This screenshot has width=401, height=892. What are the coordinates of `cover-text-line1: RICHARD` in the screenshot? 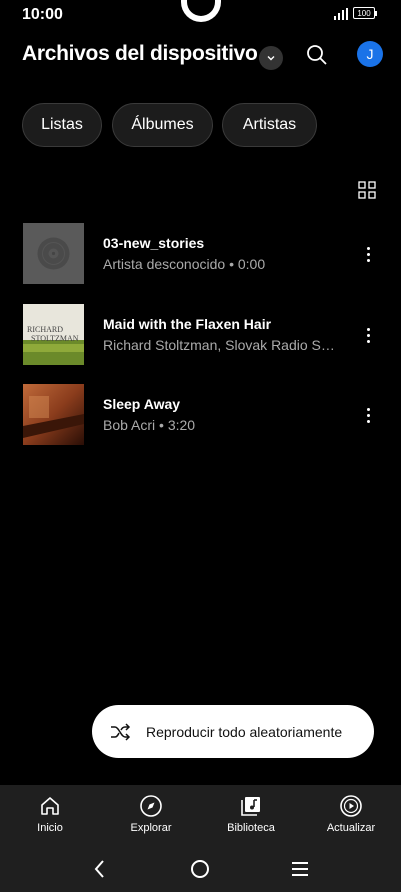 It's located at (45, 329).